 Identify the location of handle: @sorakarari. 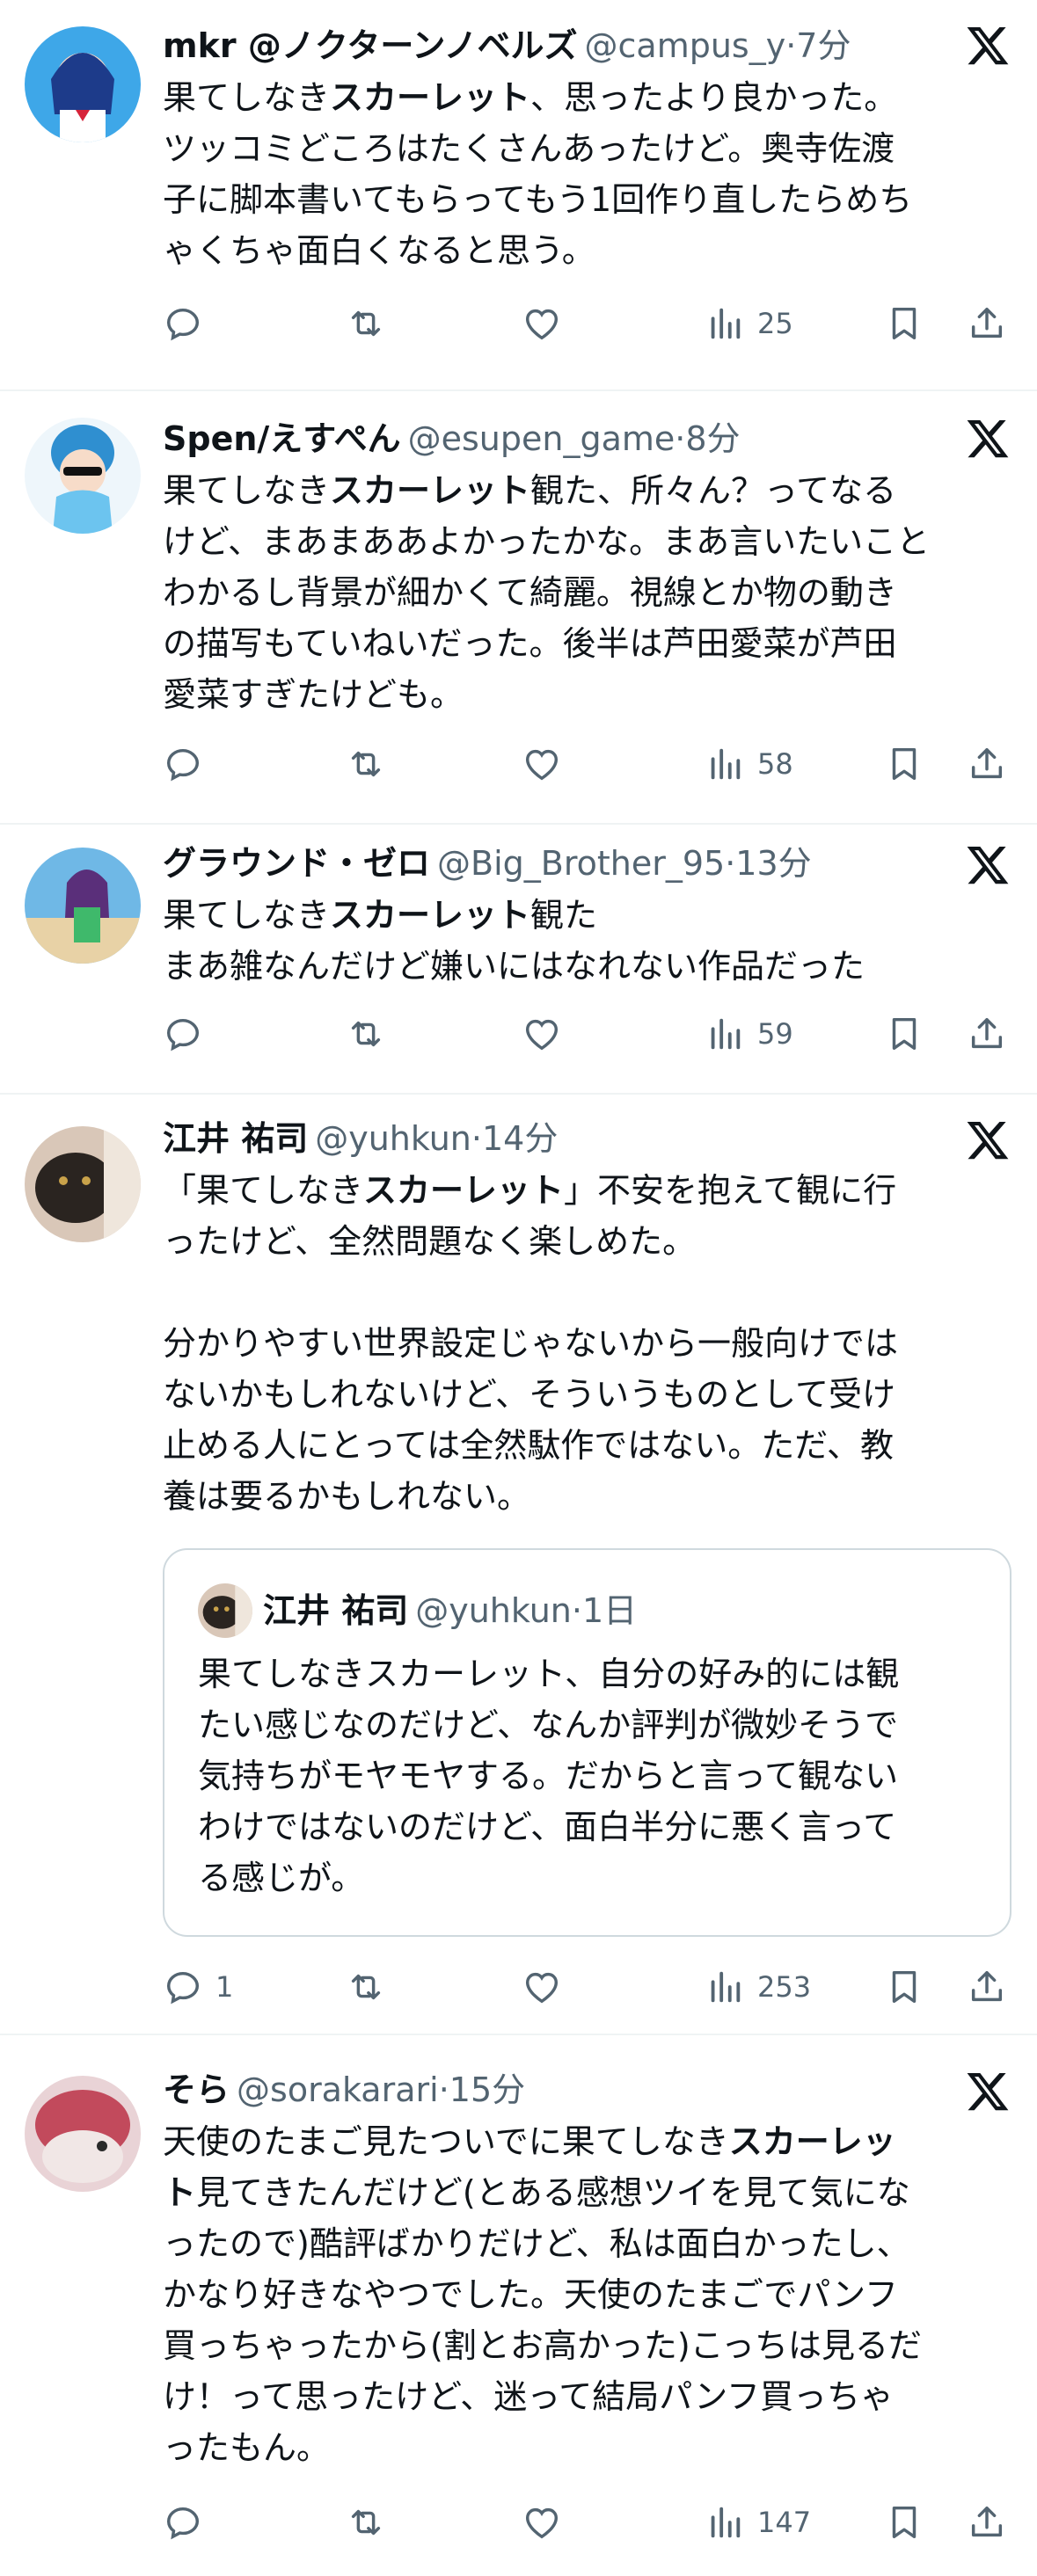
(338, 2089).